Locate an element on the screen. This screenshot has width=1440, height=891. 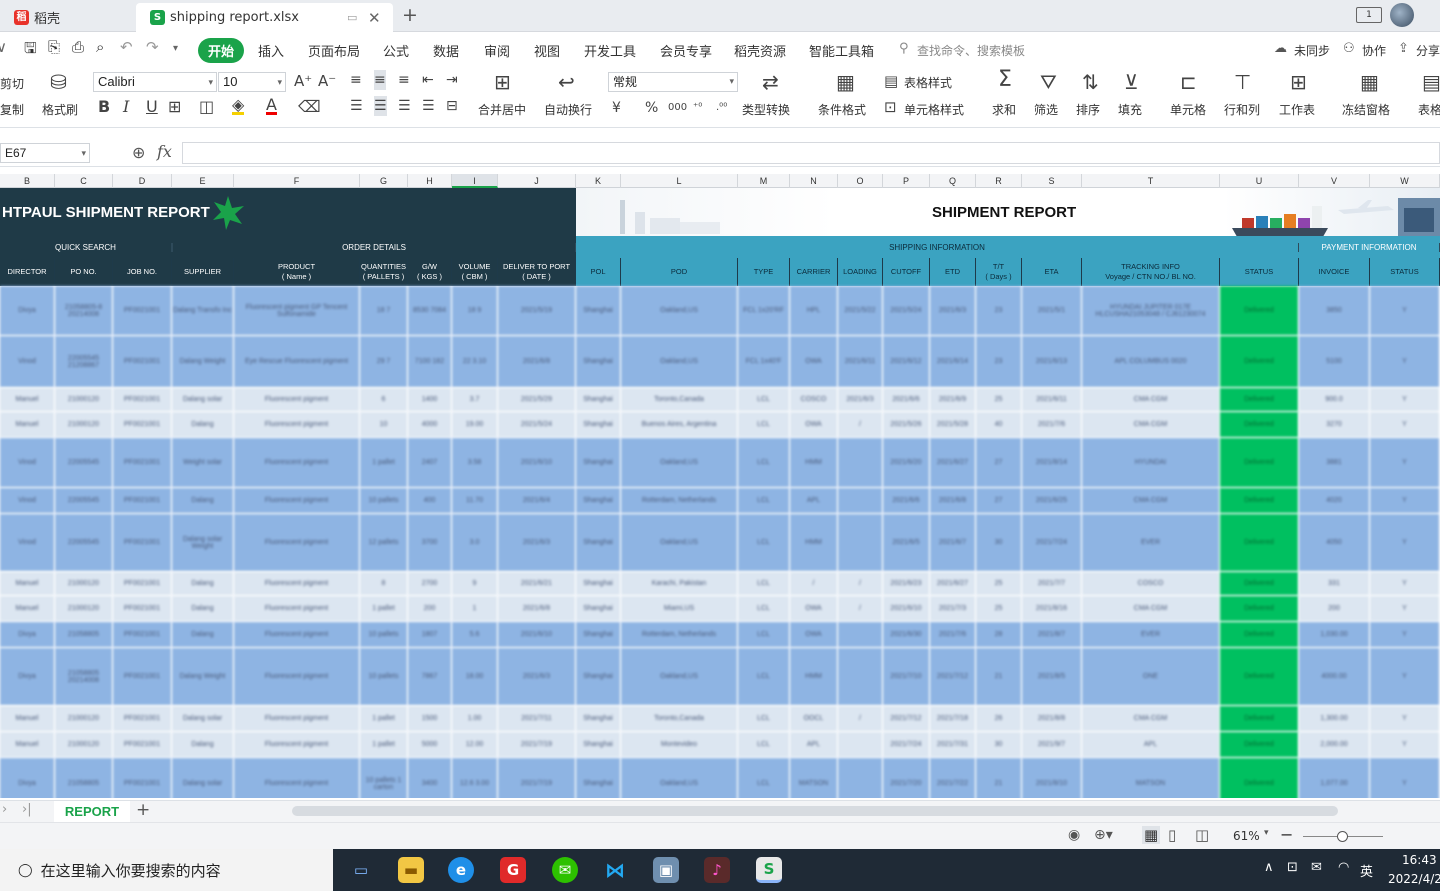
table-cell: 2021/6/3 is located at coordinates (953, 311).